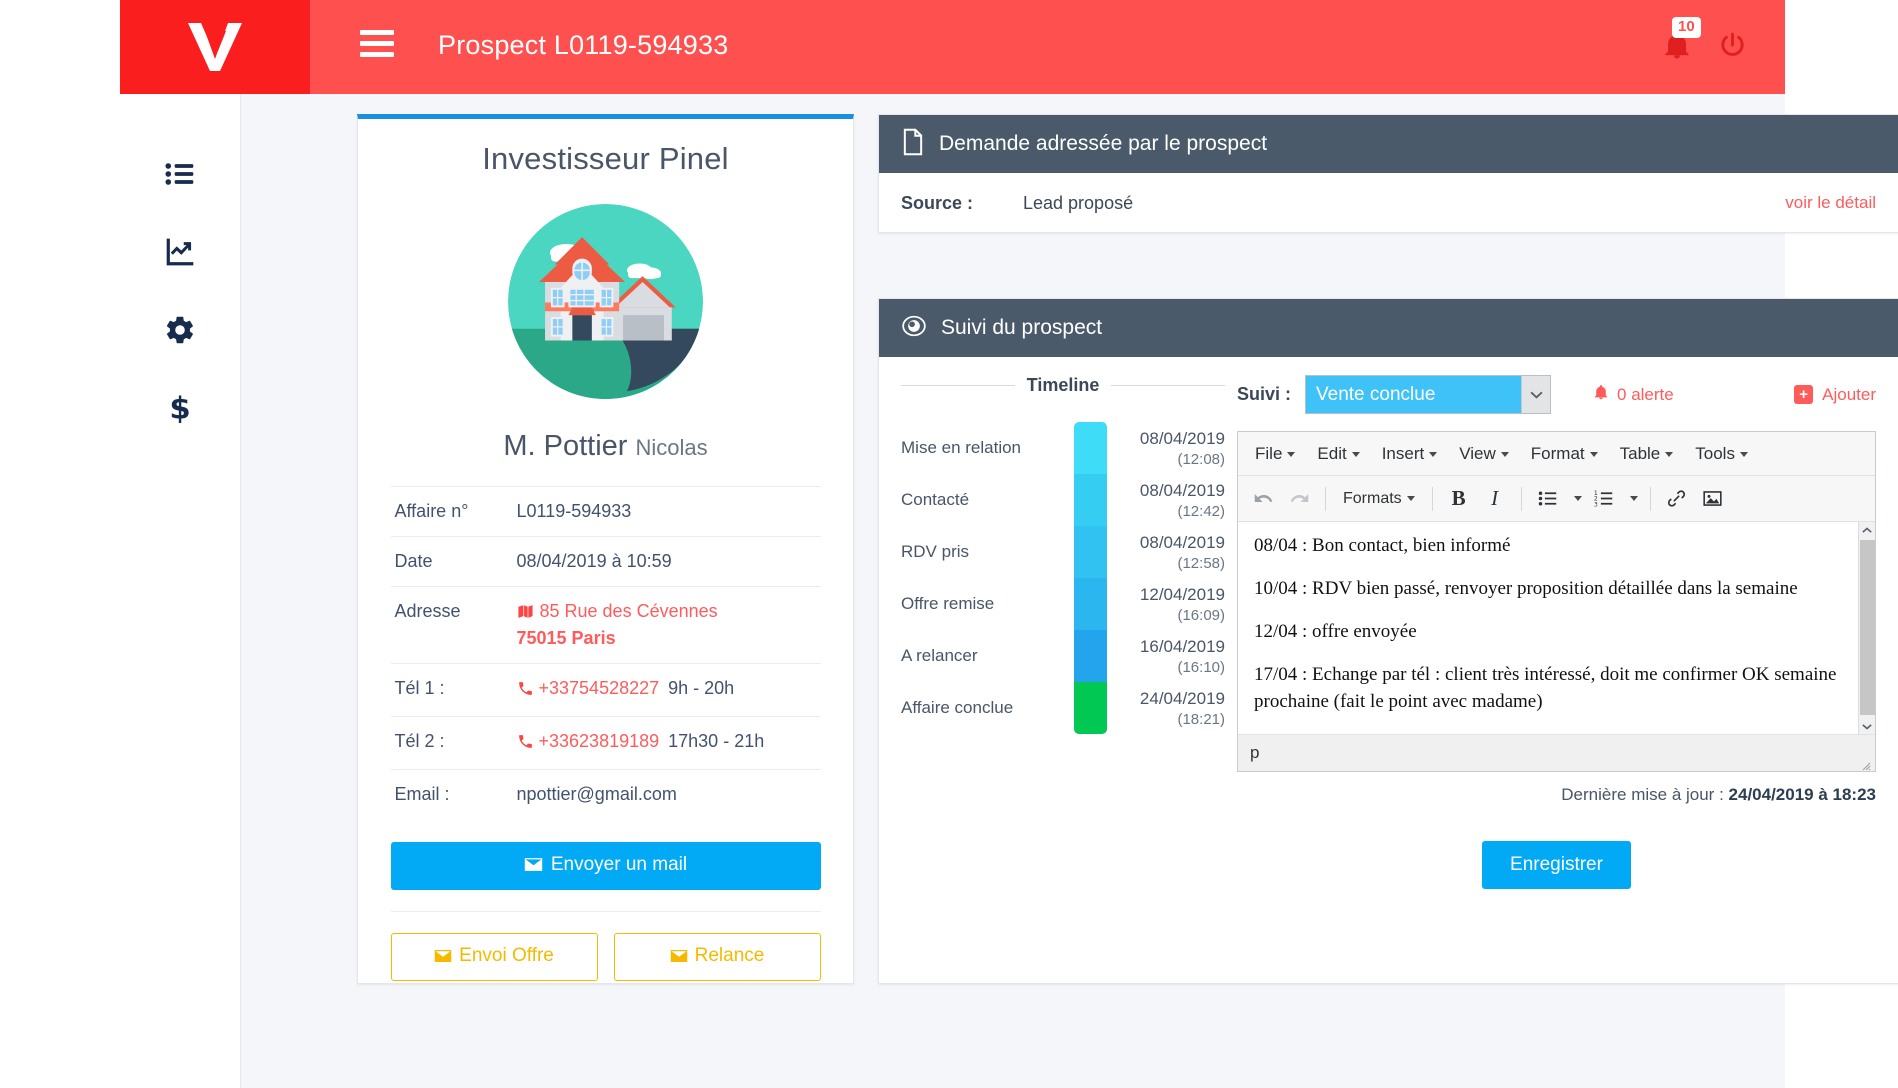 The height and width of the screenshot is (1088, 1898). Describe the element at coordinates (1201, 459) in the screenshot. I see `timeline-time: (12:08)` at that location.